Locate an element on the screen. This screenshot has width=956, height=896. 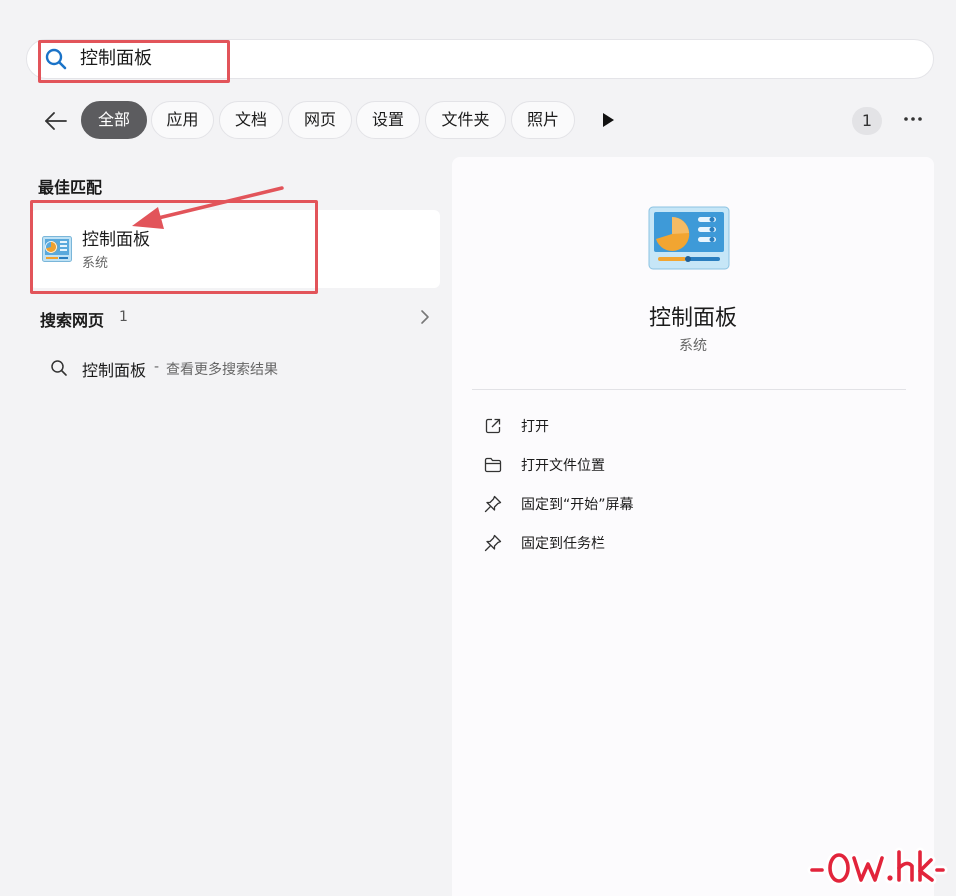
more-options-button is located at coordinates (913, 119).